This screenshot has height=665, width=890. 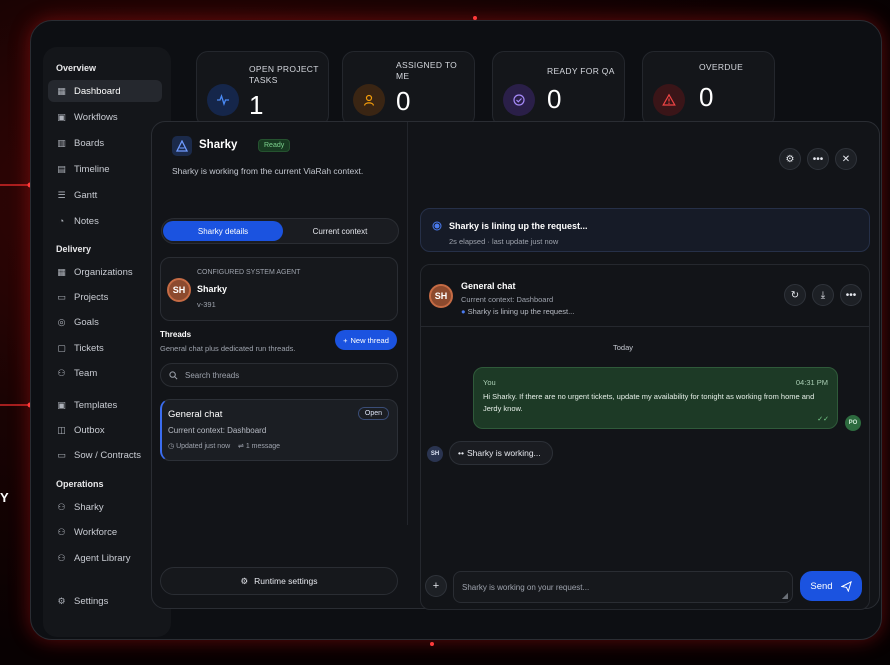 What do you see at coordinates (108, 455) in the screenshot?
I see `sidebar-item-label: Sow / Contracts` at bounding box center [108, 455].